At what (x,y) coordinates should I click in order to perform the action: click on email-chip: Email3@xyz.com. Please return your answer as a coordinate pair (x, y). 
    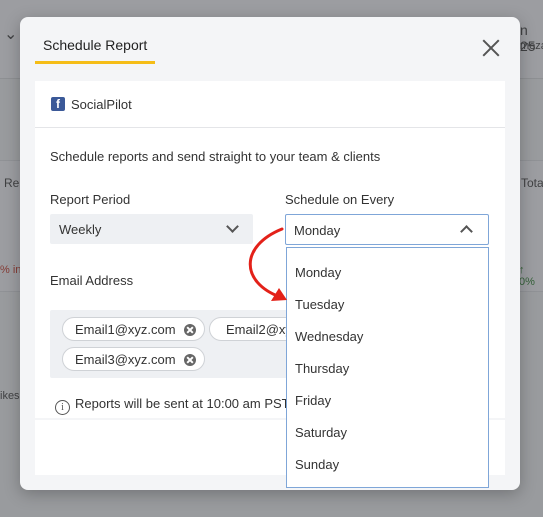
    Looking at the image, I should click on (133, 359).